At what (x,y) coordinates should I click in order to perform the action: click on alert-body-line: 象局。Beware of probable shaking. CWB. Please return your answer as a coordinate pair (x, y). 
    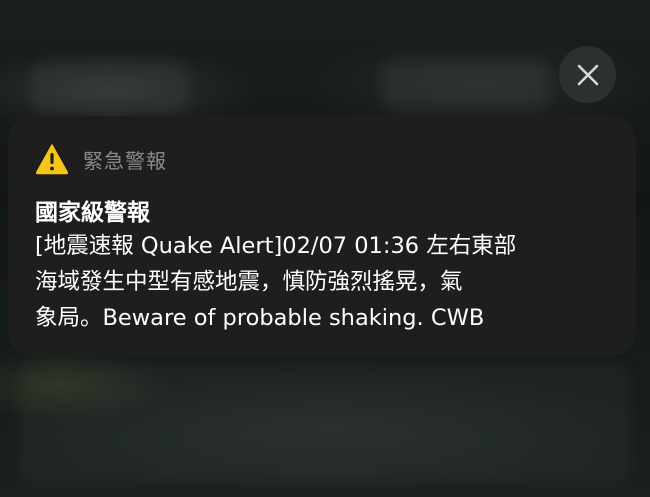
    Looking at the image, I should click on (260, 318).